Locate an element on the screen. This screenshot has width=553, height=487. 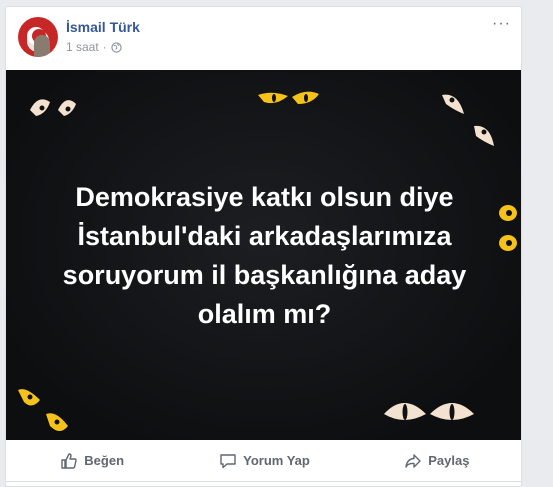
more-icon: ··· is located at coordinates (501, 24).